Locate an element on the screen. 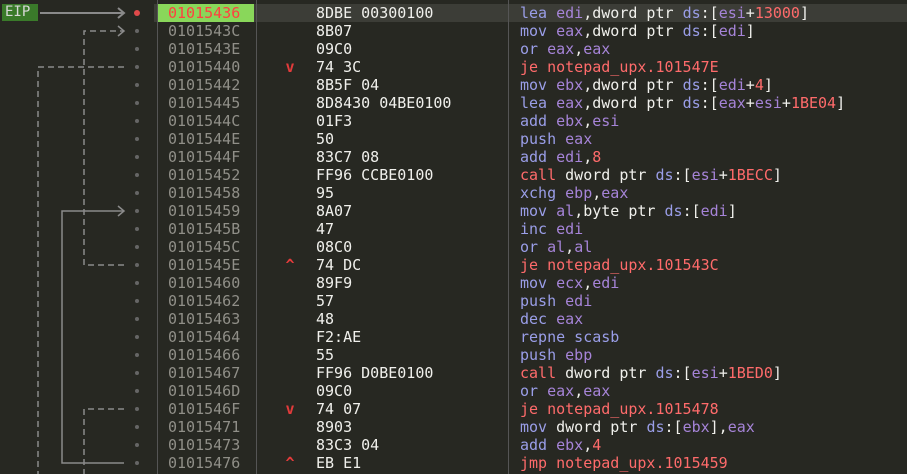 The image size is (907, 474). jump-lines is located at coordinates (81, 240).